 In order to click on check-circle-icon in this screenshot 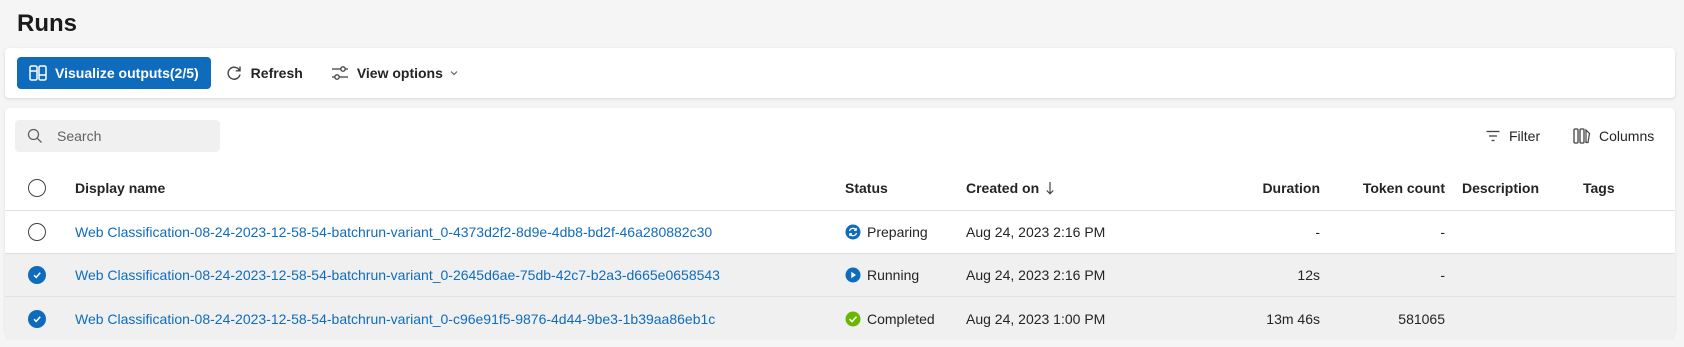, I will do `click(853, 319)`.